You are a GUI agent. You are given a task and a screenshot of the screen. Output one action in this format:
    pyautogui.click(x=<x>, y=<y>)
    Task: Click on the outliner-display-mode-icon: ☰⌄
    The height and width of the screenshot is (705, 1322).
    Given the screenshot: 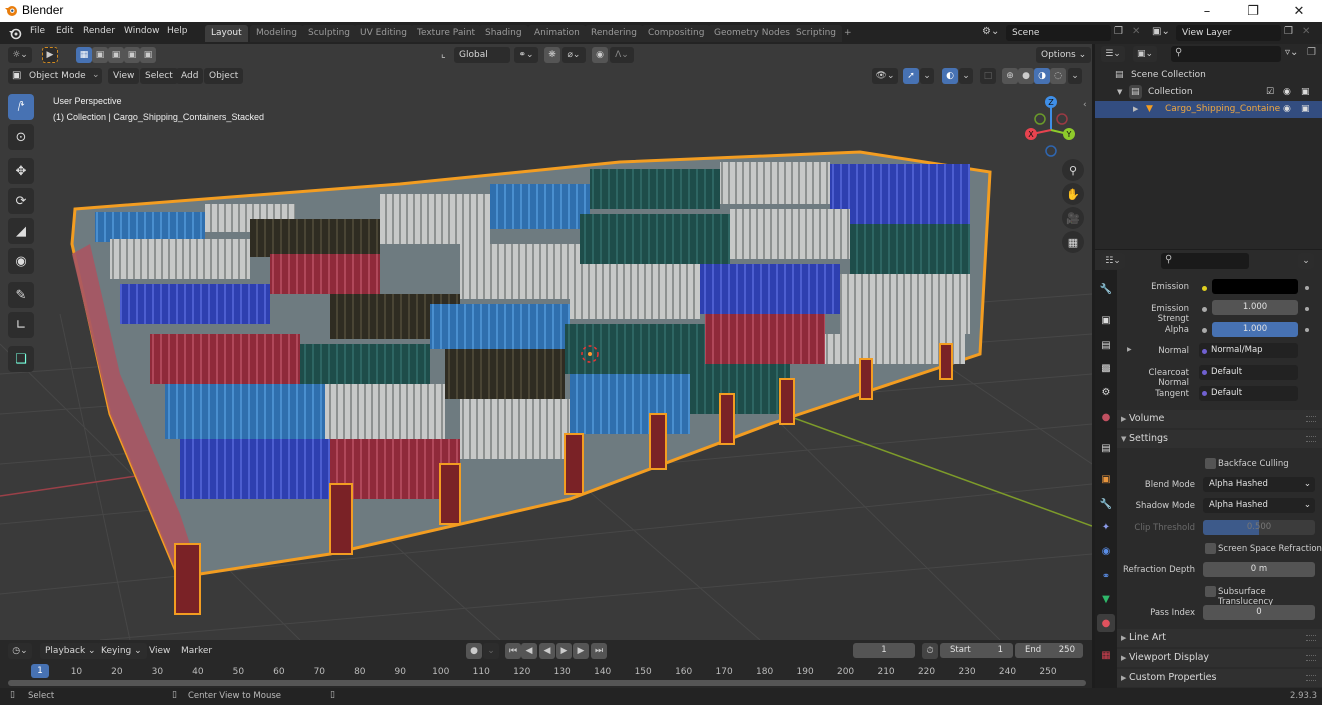 What is the action you would take?
    pyautogui.click(x=1113, y=54)
    